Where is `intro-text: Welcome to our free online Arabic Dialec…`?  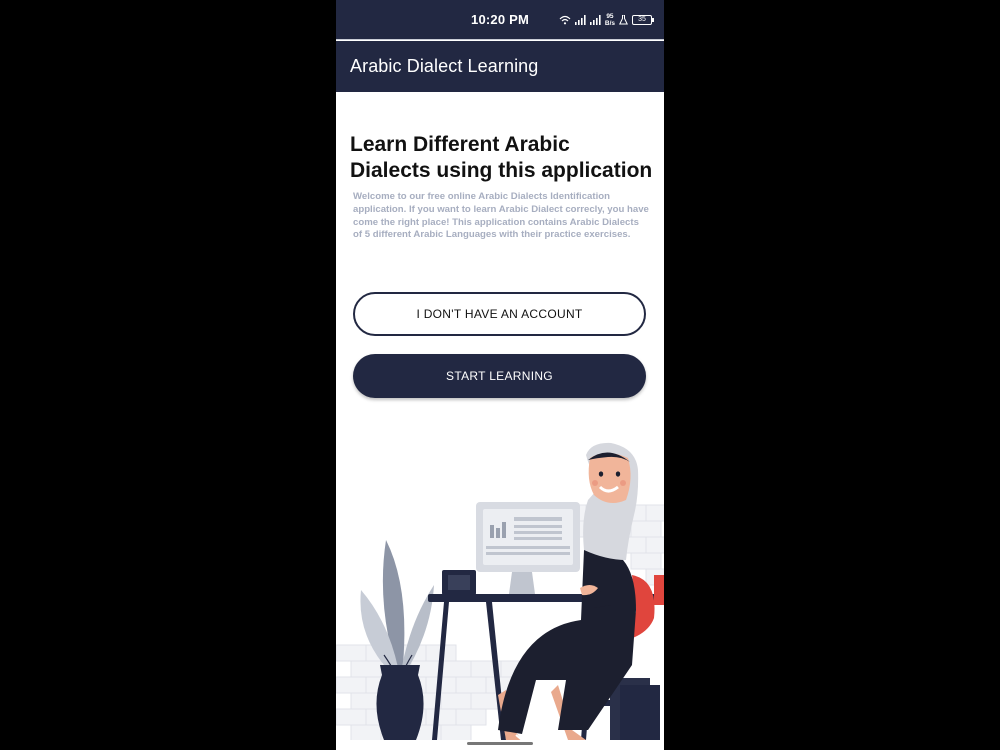 intro-text: Welcome to our free online Arabic Dialec… is located at coordinates (501, 216).